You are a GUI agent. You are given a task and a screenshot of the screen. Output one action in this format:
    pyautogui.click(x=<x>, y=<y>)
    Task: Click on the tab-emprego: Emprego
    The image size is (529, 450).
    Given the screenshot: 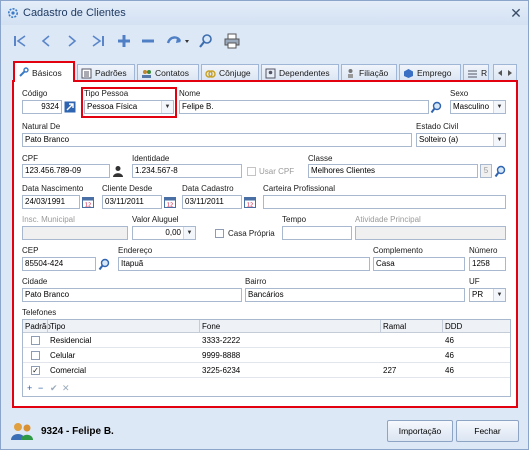 What is the action you would take?
    pyautogui.click(x=430, y=72)
    